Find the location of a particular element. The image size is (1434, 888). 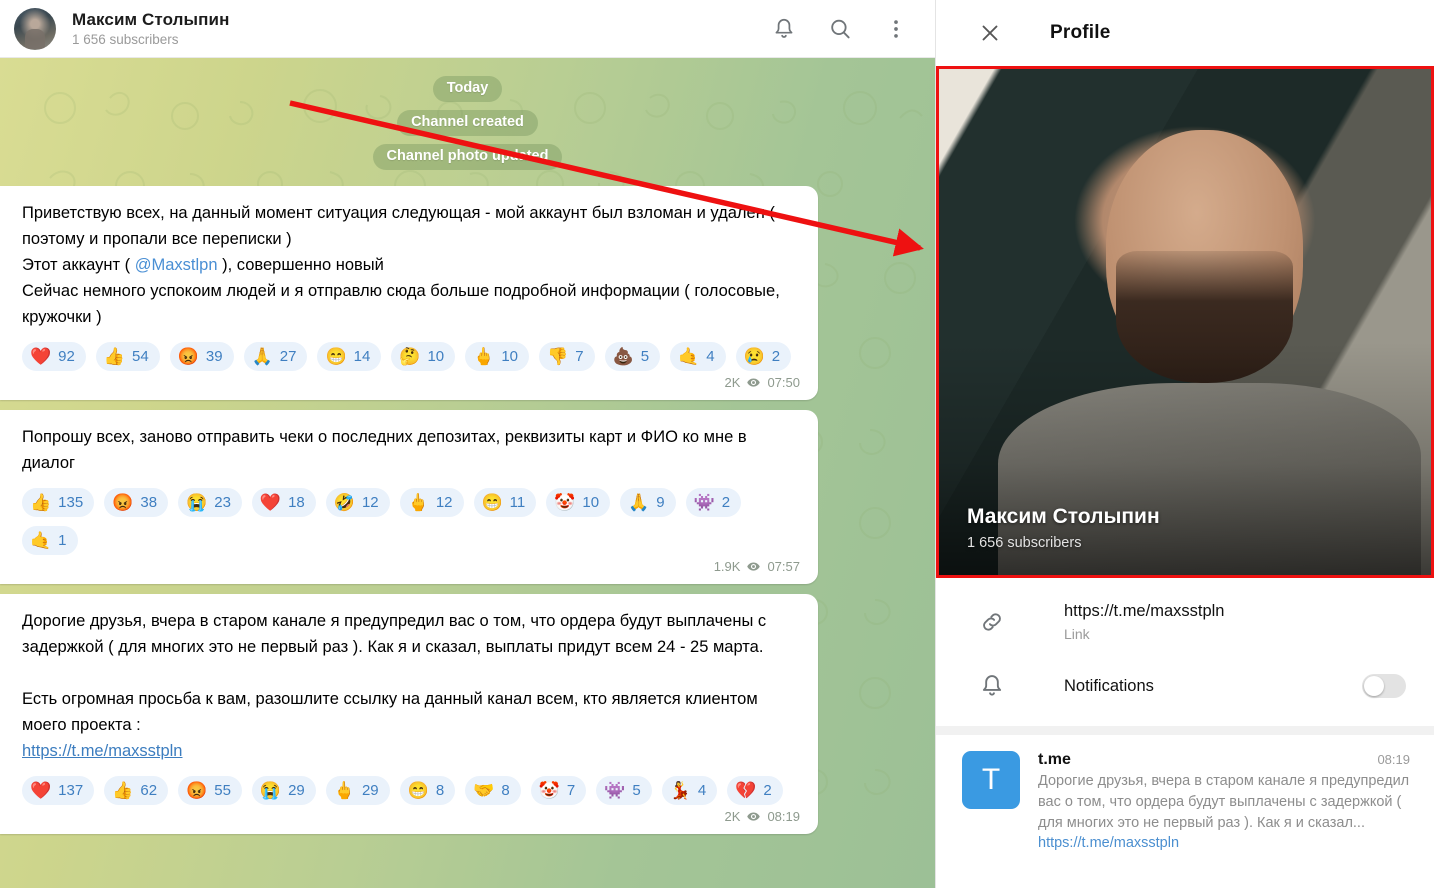

clown-face-icon: 🤡 is located at coordinates (565, 502).